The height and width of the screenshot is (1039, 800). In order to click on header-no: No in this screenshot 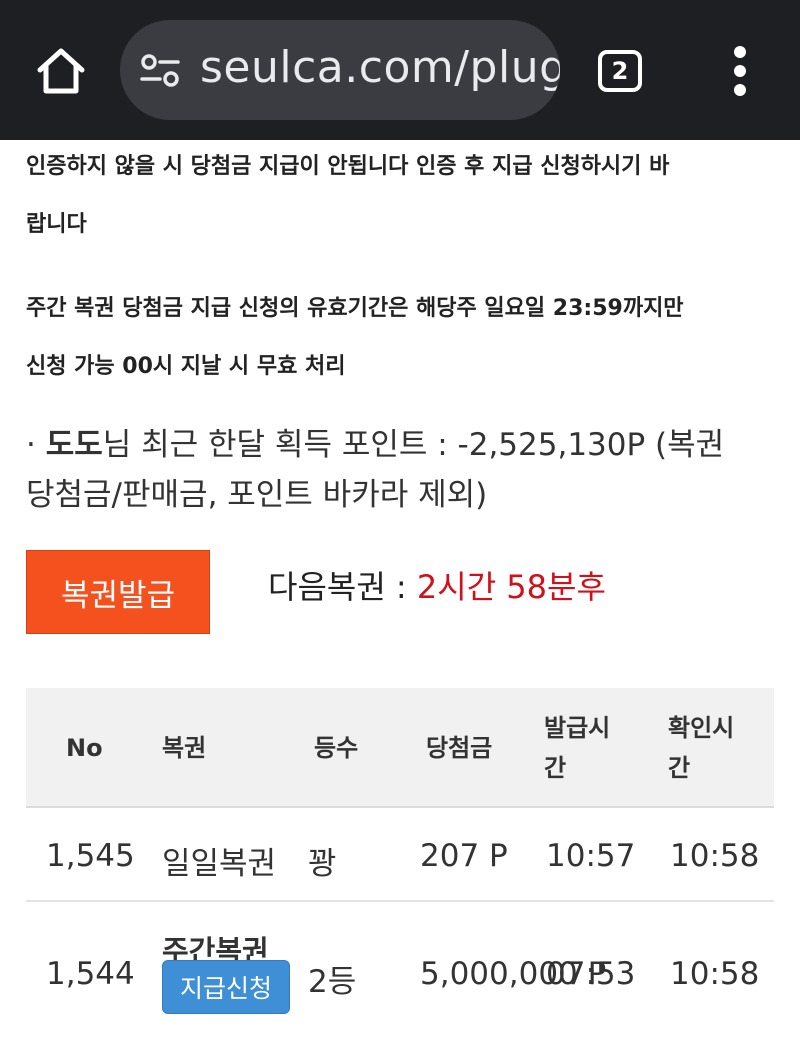, I will do `click(84, 748)`.